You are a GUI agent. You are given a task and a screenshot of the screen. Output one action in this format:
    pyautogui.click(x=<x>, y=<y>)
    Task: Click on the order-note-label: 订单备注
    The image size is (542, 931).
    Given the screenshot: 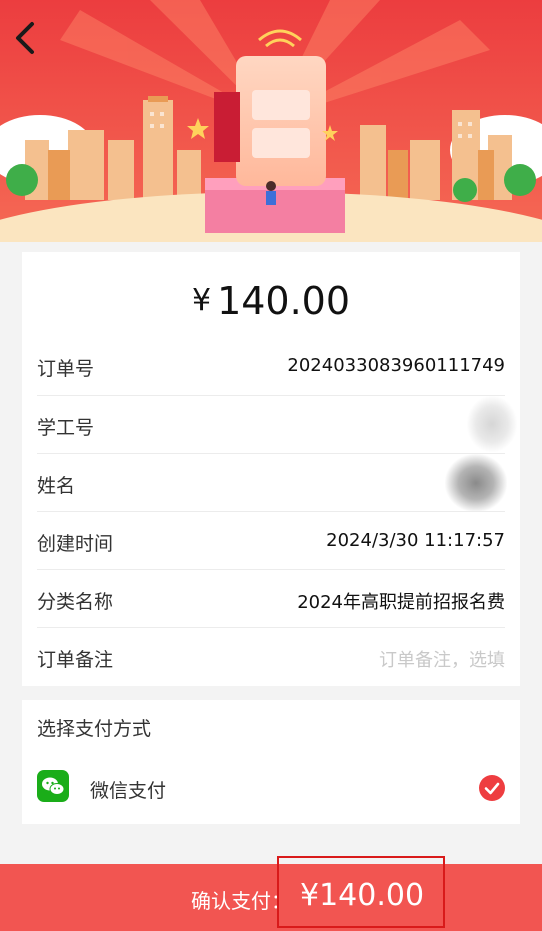 What is the action you would take?
    pyautogui.click(x=75, y=660)
    